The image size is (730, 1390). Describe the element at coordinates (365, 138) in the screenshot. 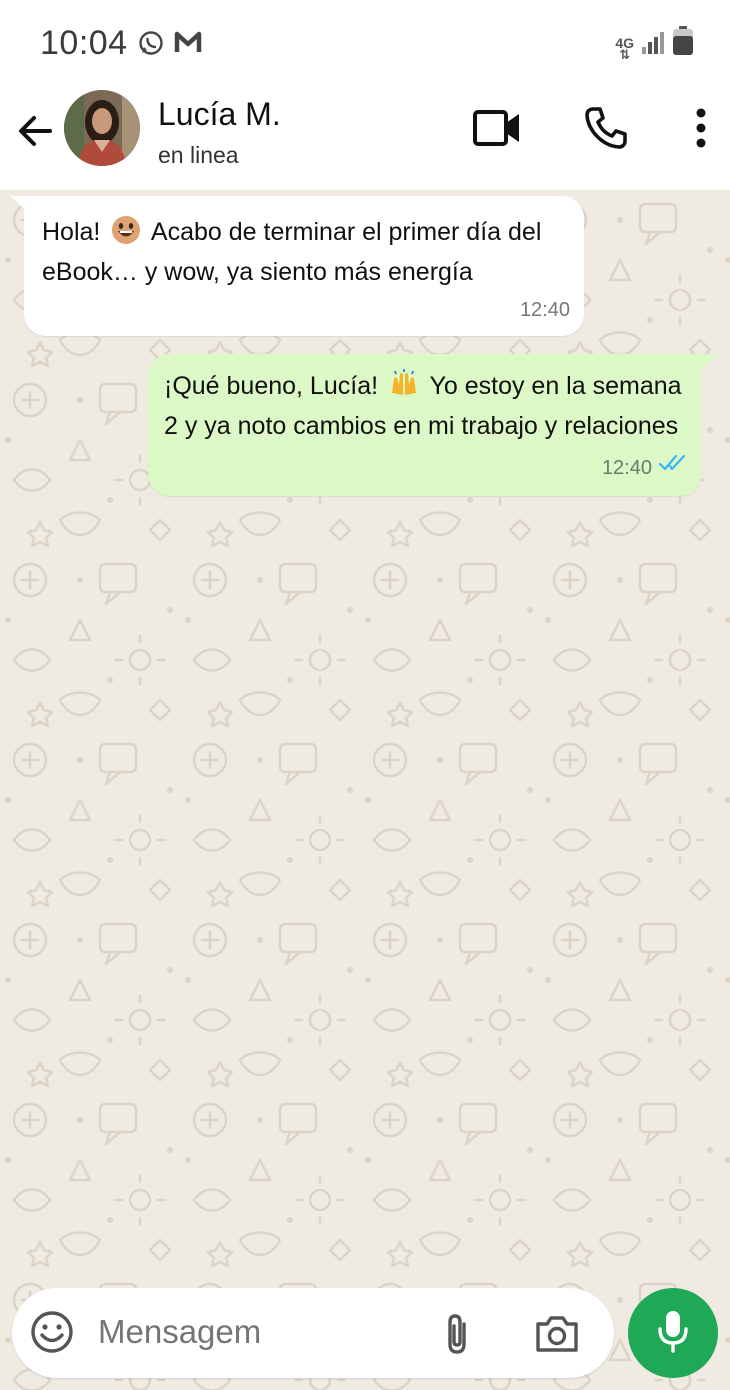

I see `chat-header: Lucía M. en linea` at that location.